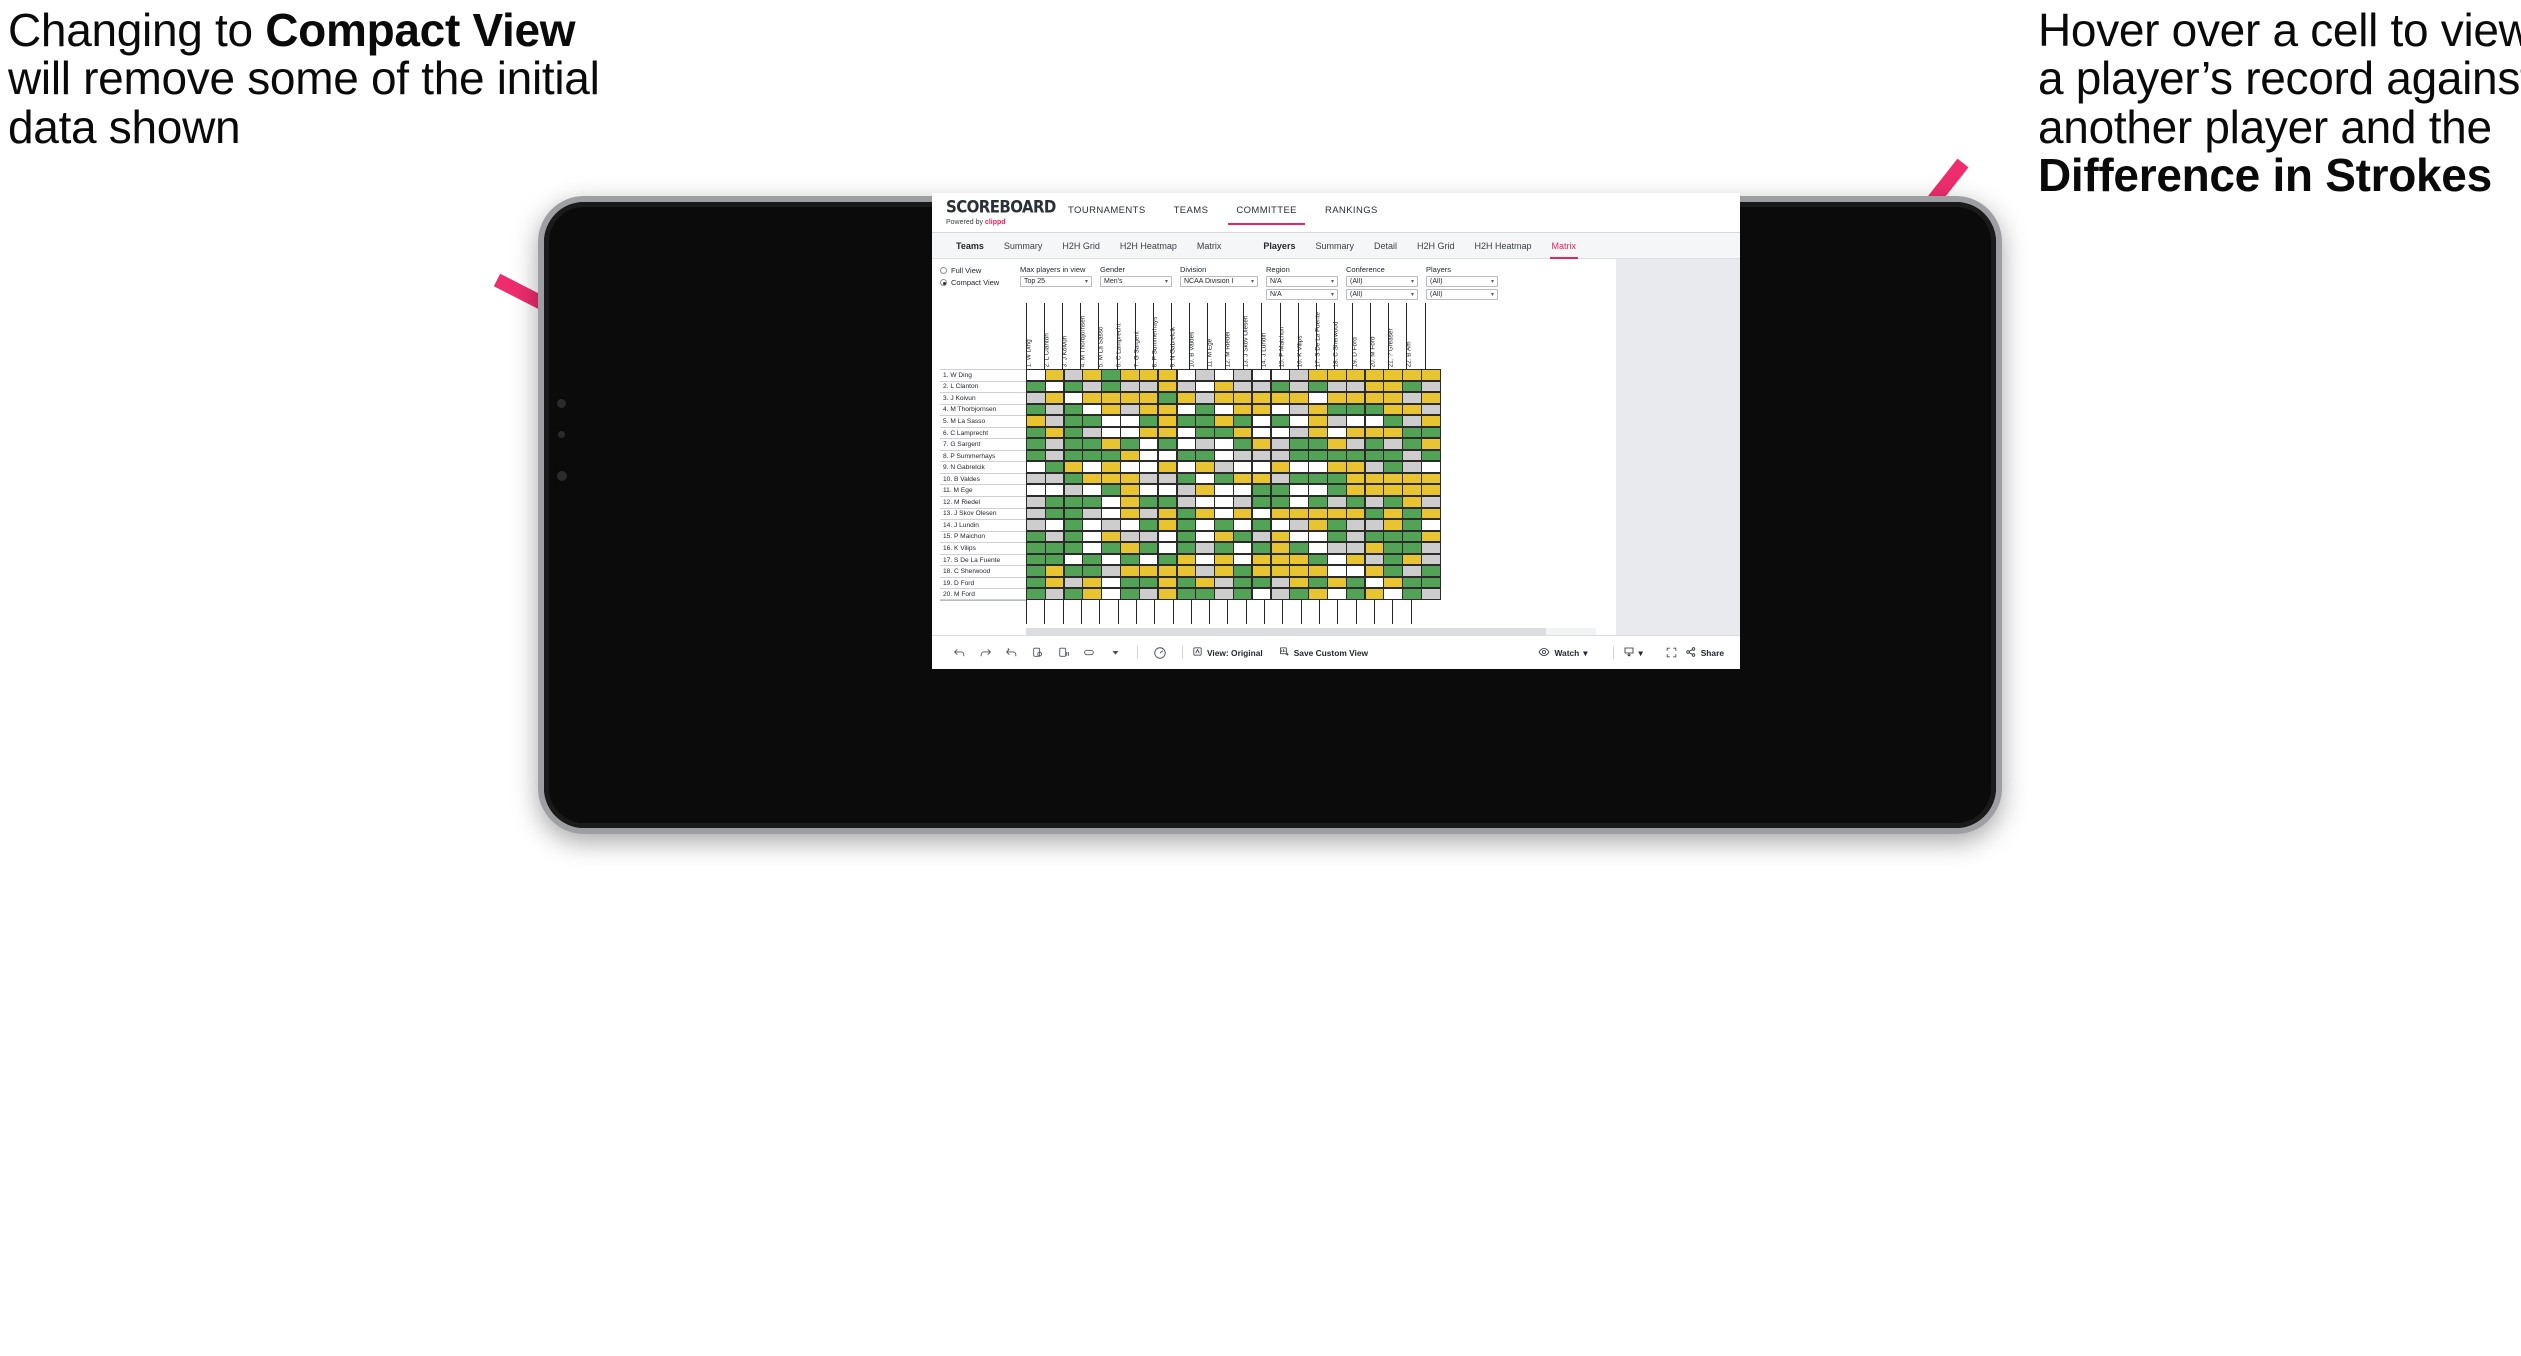  What do you see at coordinates (1056, 281) in the screenshot?
I see `filter-max-players-select: Top 25 ▾` at bounding box center [1056, 281].